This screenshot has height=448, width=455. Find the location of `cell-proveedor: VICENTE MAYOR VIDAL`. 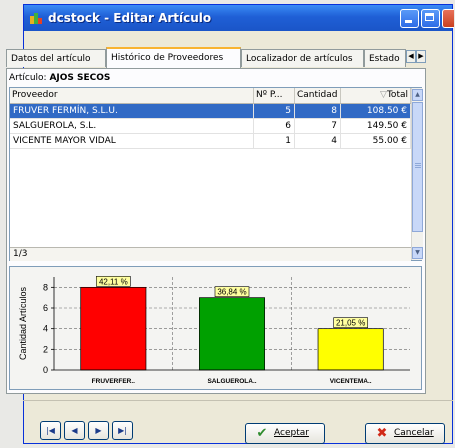

cell-proveedor: VICENTE MAYOR VIDAL is located at coordinates (132, 141).